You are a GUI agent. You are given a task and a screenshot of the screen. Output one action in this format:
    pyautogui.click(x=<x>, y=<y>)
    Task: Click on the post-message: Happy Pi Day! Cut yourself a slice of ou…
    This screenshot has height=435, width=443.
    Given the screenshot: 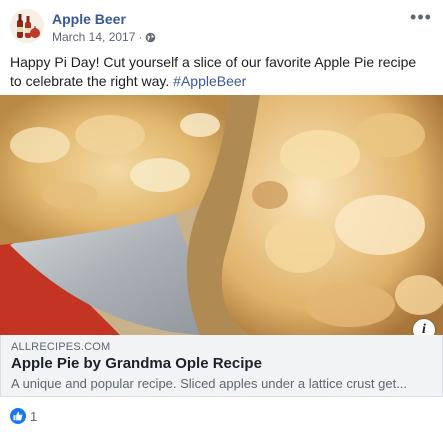 What is the action you would take?
    pyautogui.click(x=220, y=72)
    